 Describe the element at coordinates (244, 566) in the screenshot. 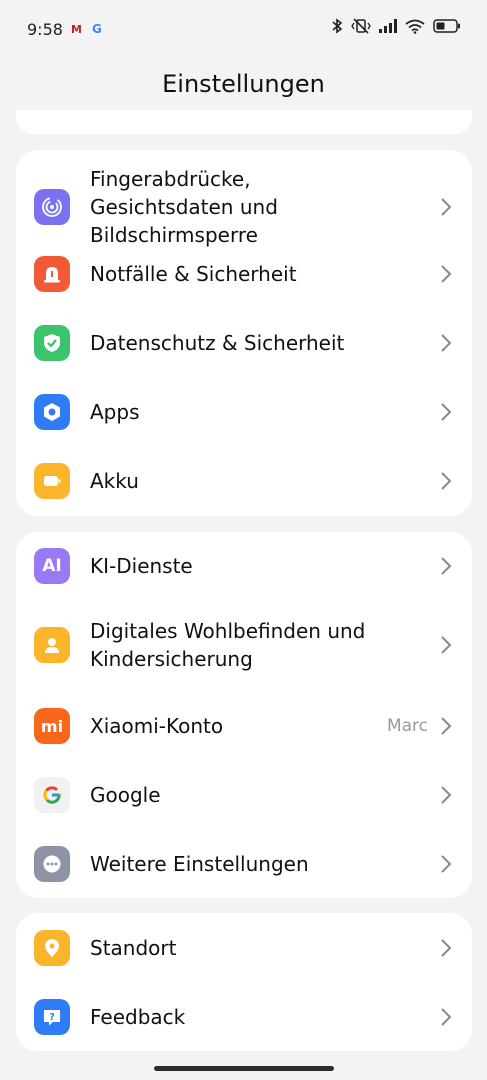

I see `setting-ai-services: AI KI-Dienste` at that location.